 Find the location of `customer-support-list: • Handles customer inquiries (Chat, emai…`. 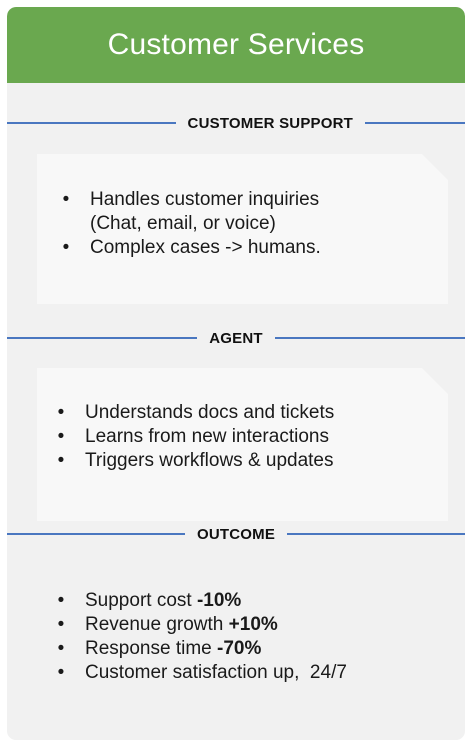

customer-support-list: • Handles customer inquiries (Chat, emai… is located at coordinates (190, 224).